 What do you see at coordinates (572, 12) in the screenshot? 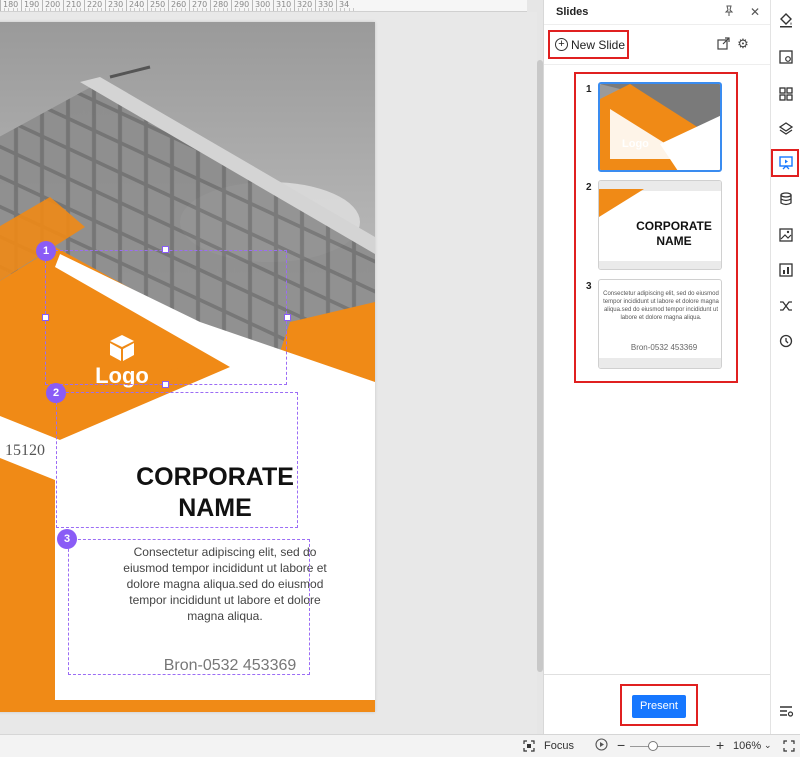
I see `panel-title: Slides` at bounding box center [572, 12].